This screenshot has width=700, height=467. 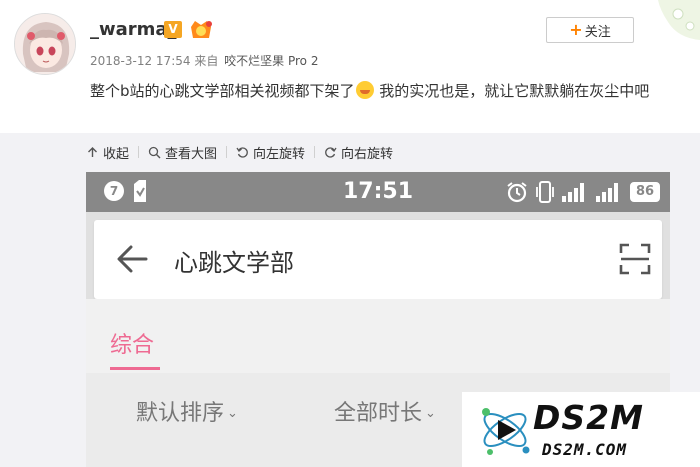 What do you see at coordinates (173, 29) in the screenshot?
I see `verified-icon: V` at bounding box center [173, 29].